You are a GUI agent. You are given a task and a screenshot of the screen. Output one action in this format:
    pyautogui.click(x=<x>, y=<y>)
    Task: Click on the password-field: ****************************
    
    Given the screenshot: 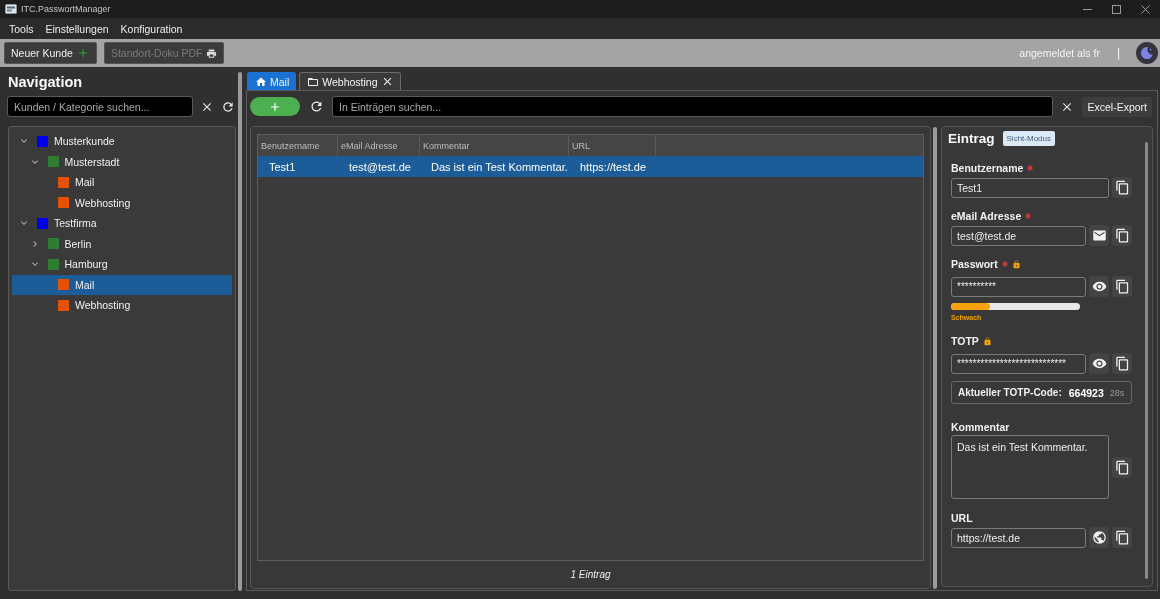 What is the action you would take?
    pyautogui.click(x=1018, y=363)
    